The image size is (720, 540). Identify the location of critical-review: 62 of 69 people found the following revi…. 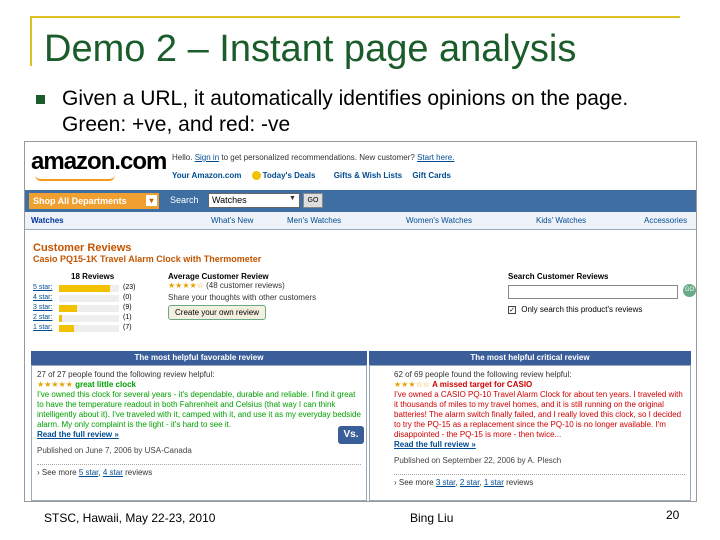
(530, 433).